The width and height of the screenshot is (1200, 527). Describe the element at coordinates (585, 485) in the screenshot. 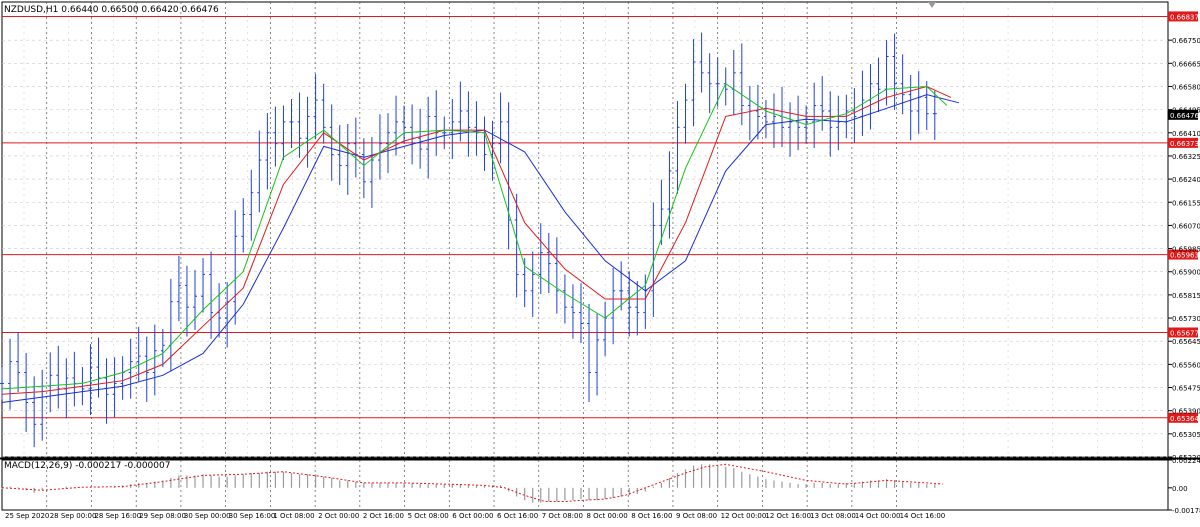

I see `macd-panel-frame` at that location.